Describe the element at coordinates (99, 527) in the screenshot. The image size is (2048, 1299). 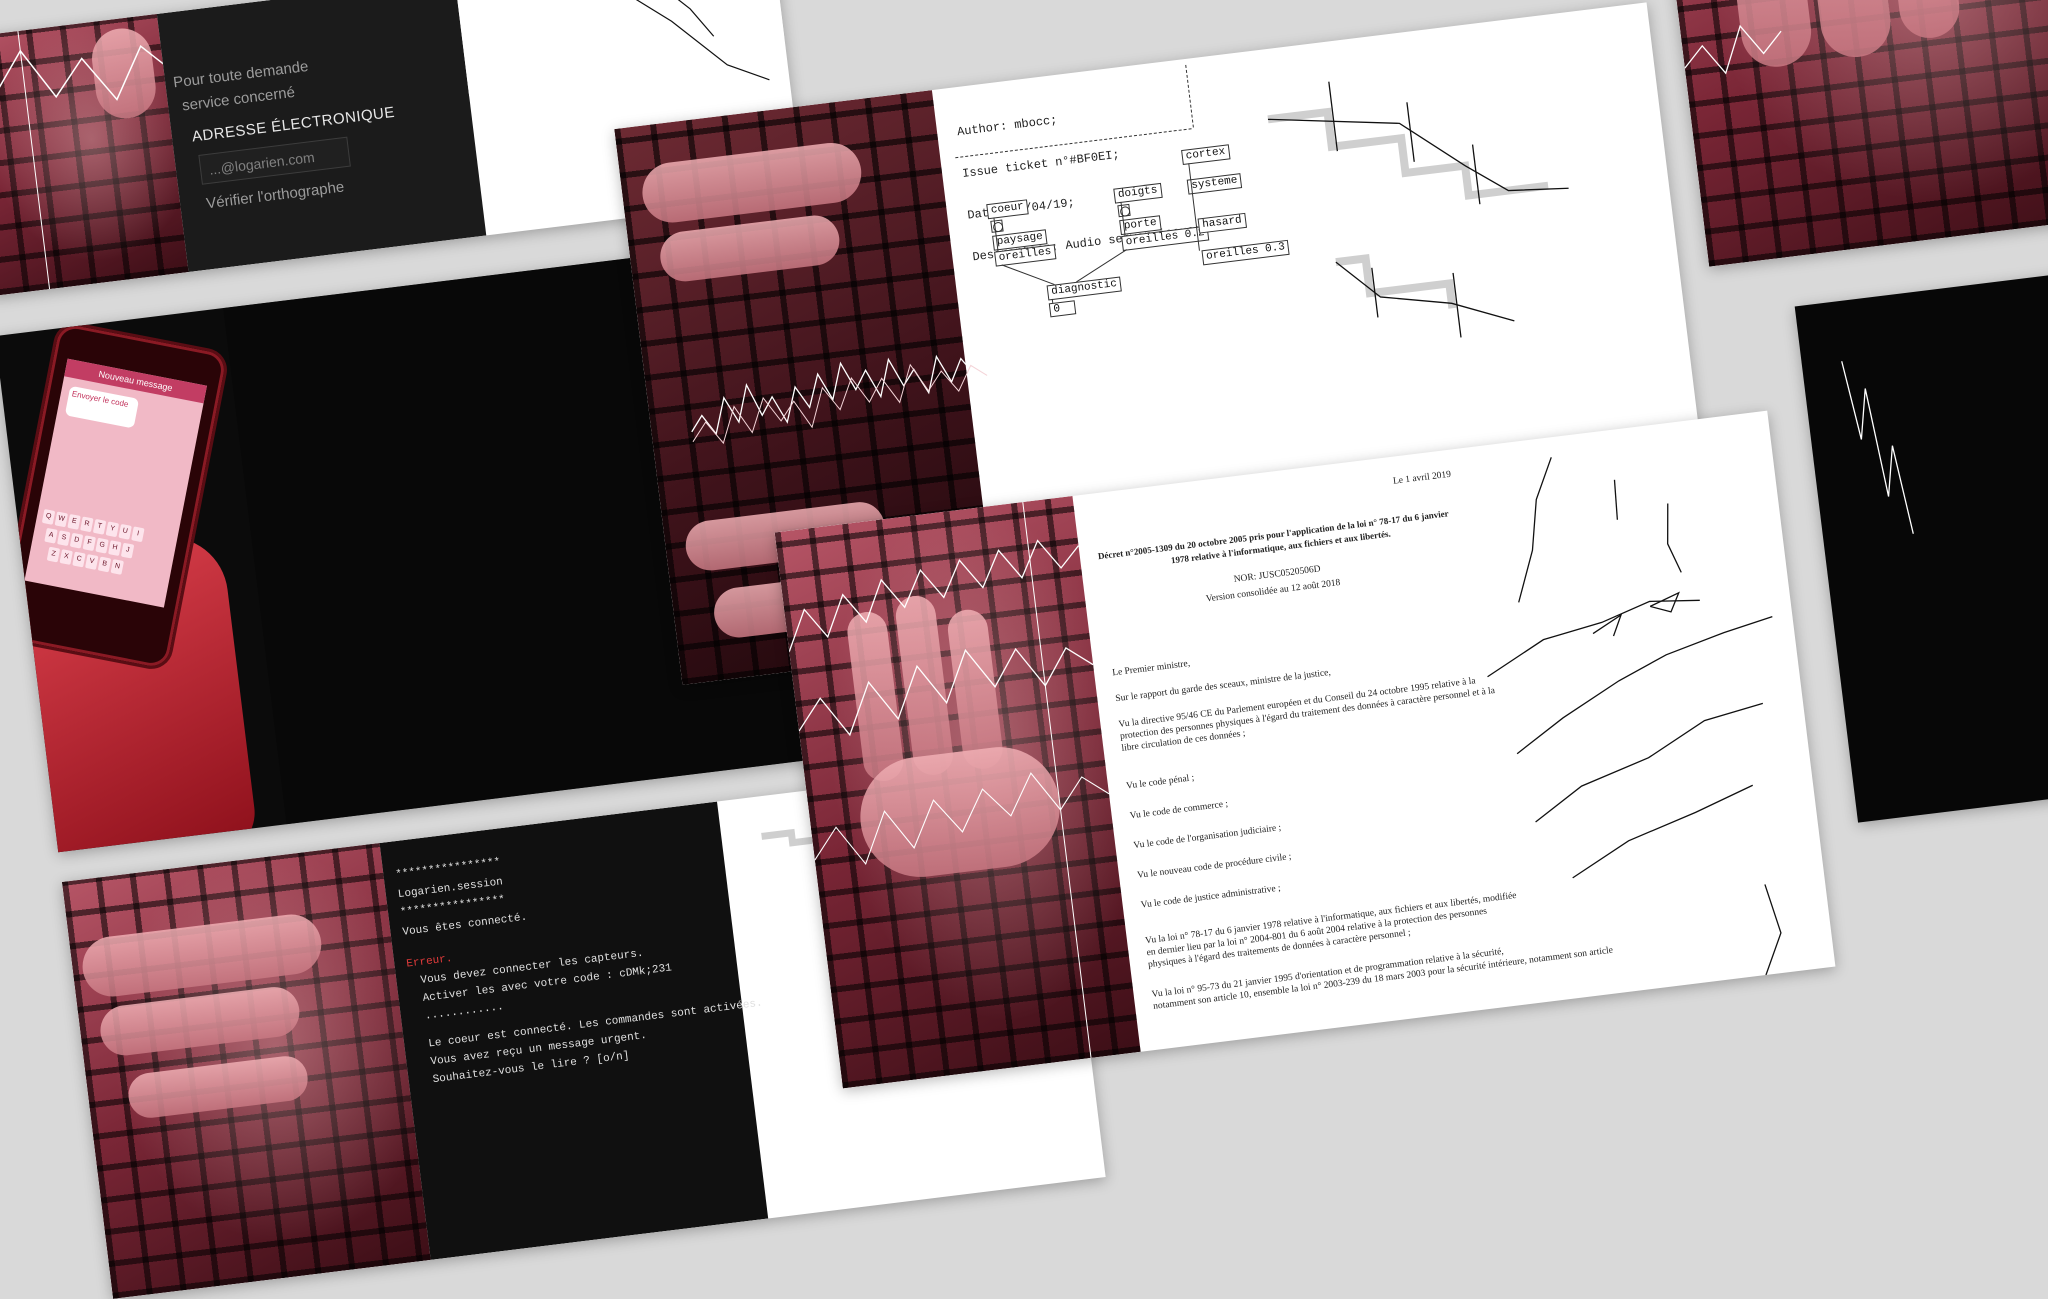
I see `key: T` at that location.